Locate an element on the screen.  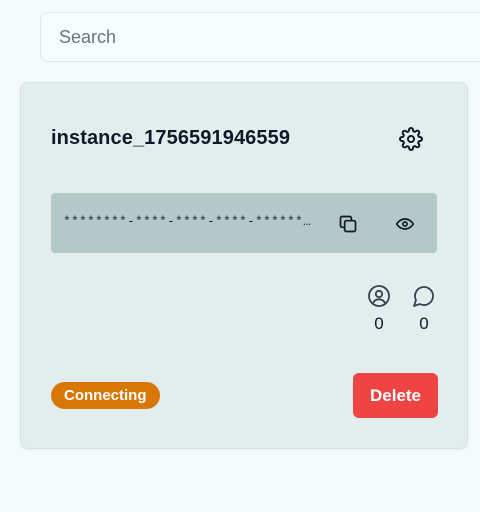
contacts-count: 0 is located at coordinates (379, 323).